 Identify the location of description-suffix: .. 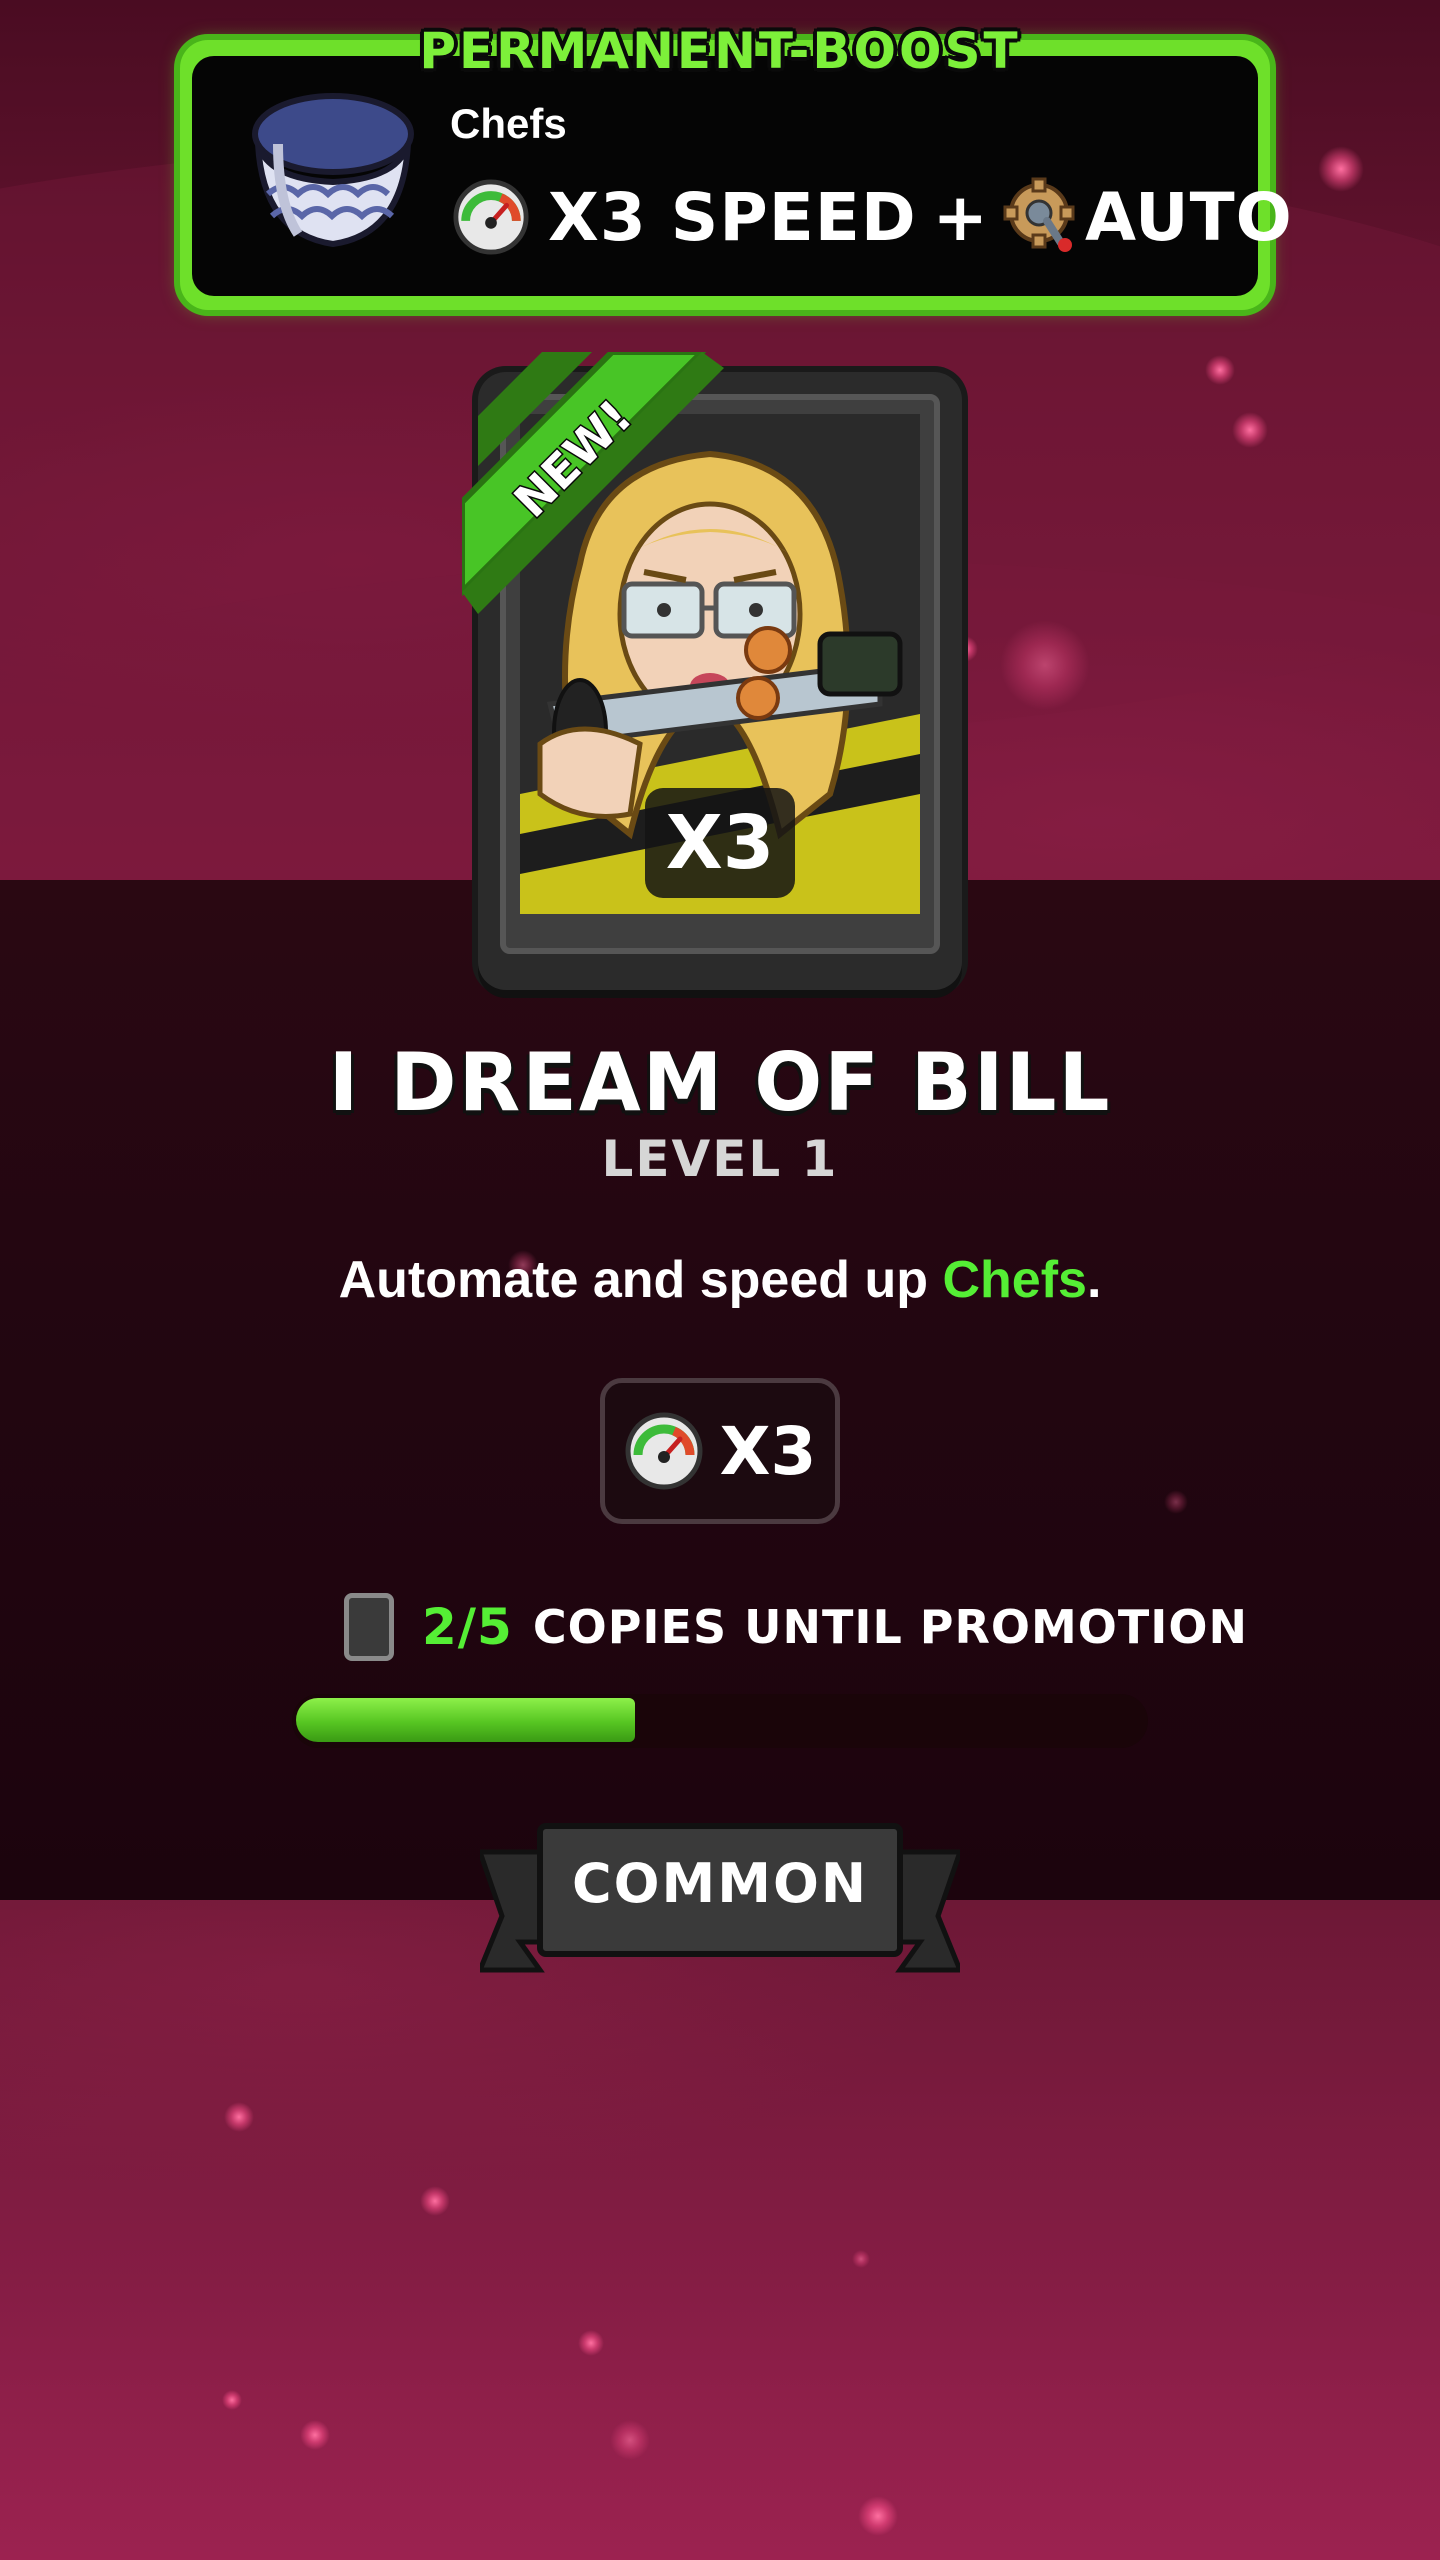
(1094, 1280).